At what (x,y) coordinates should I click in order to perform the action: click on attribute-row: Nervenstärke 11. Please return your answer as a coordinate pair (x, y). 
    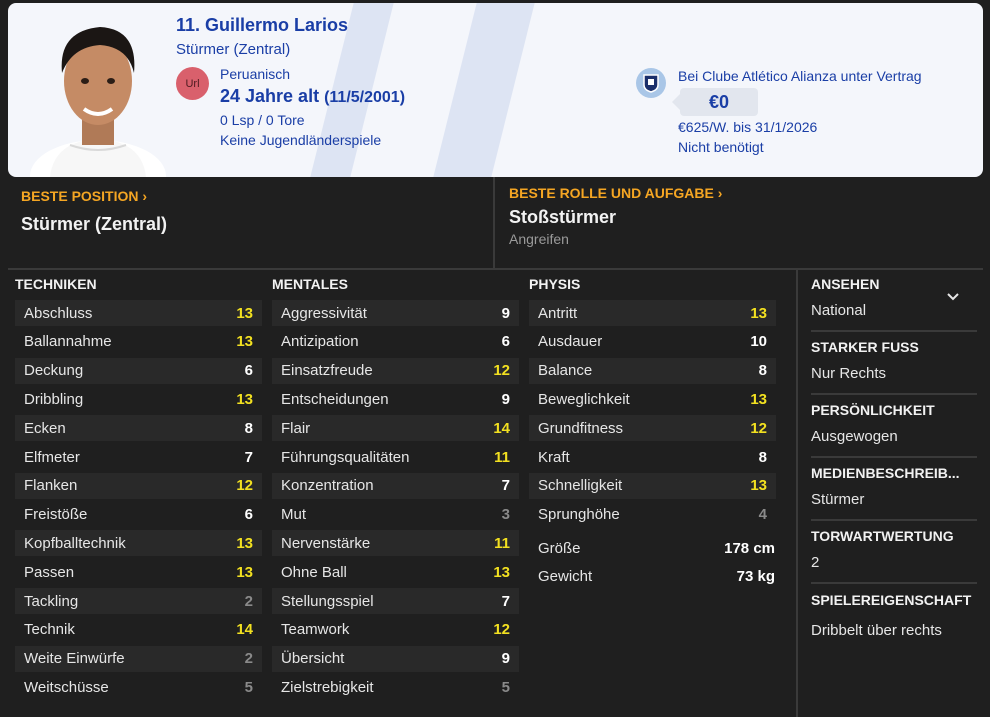
    Looking at the image, I should click on (395, 543).